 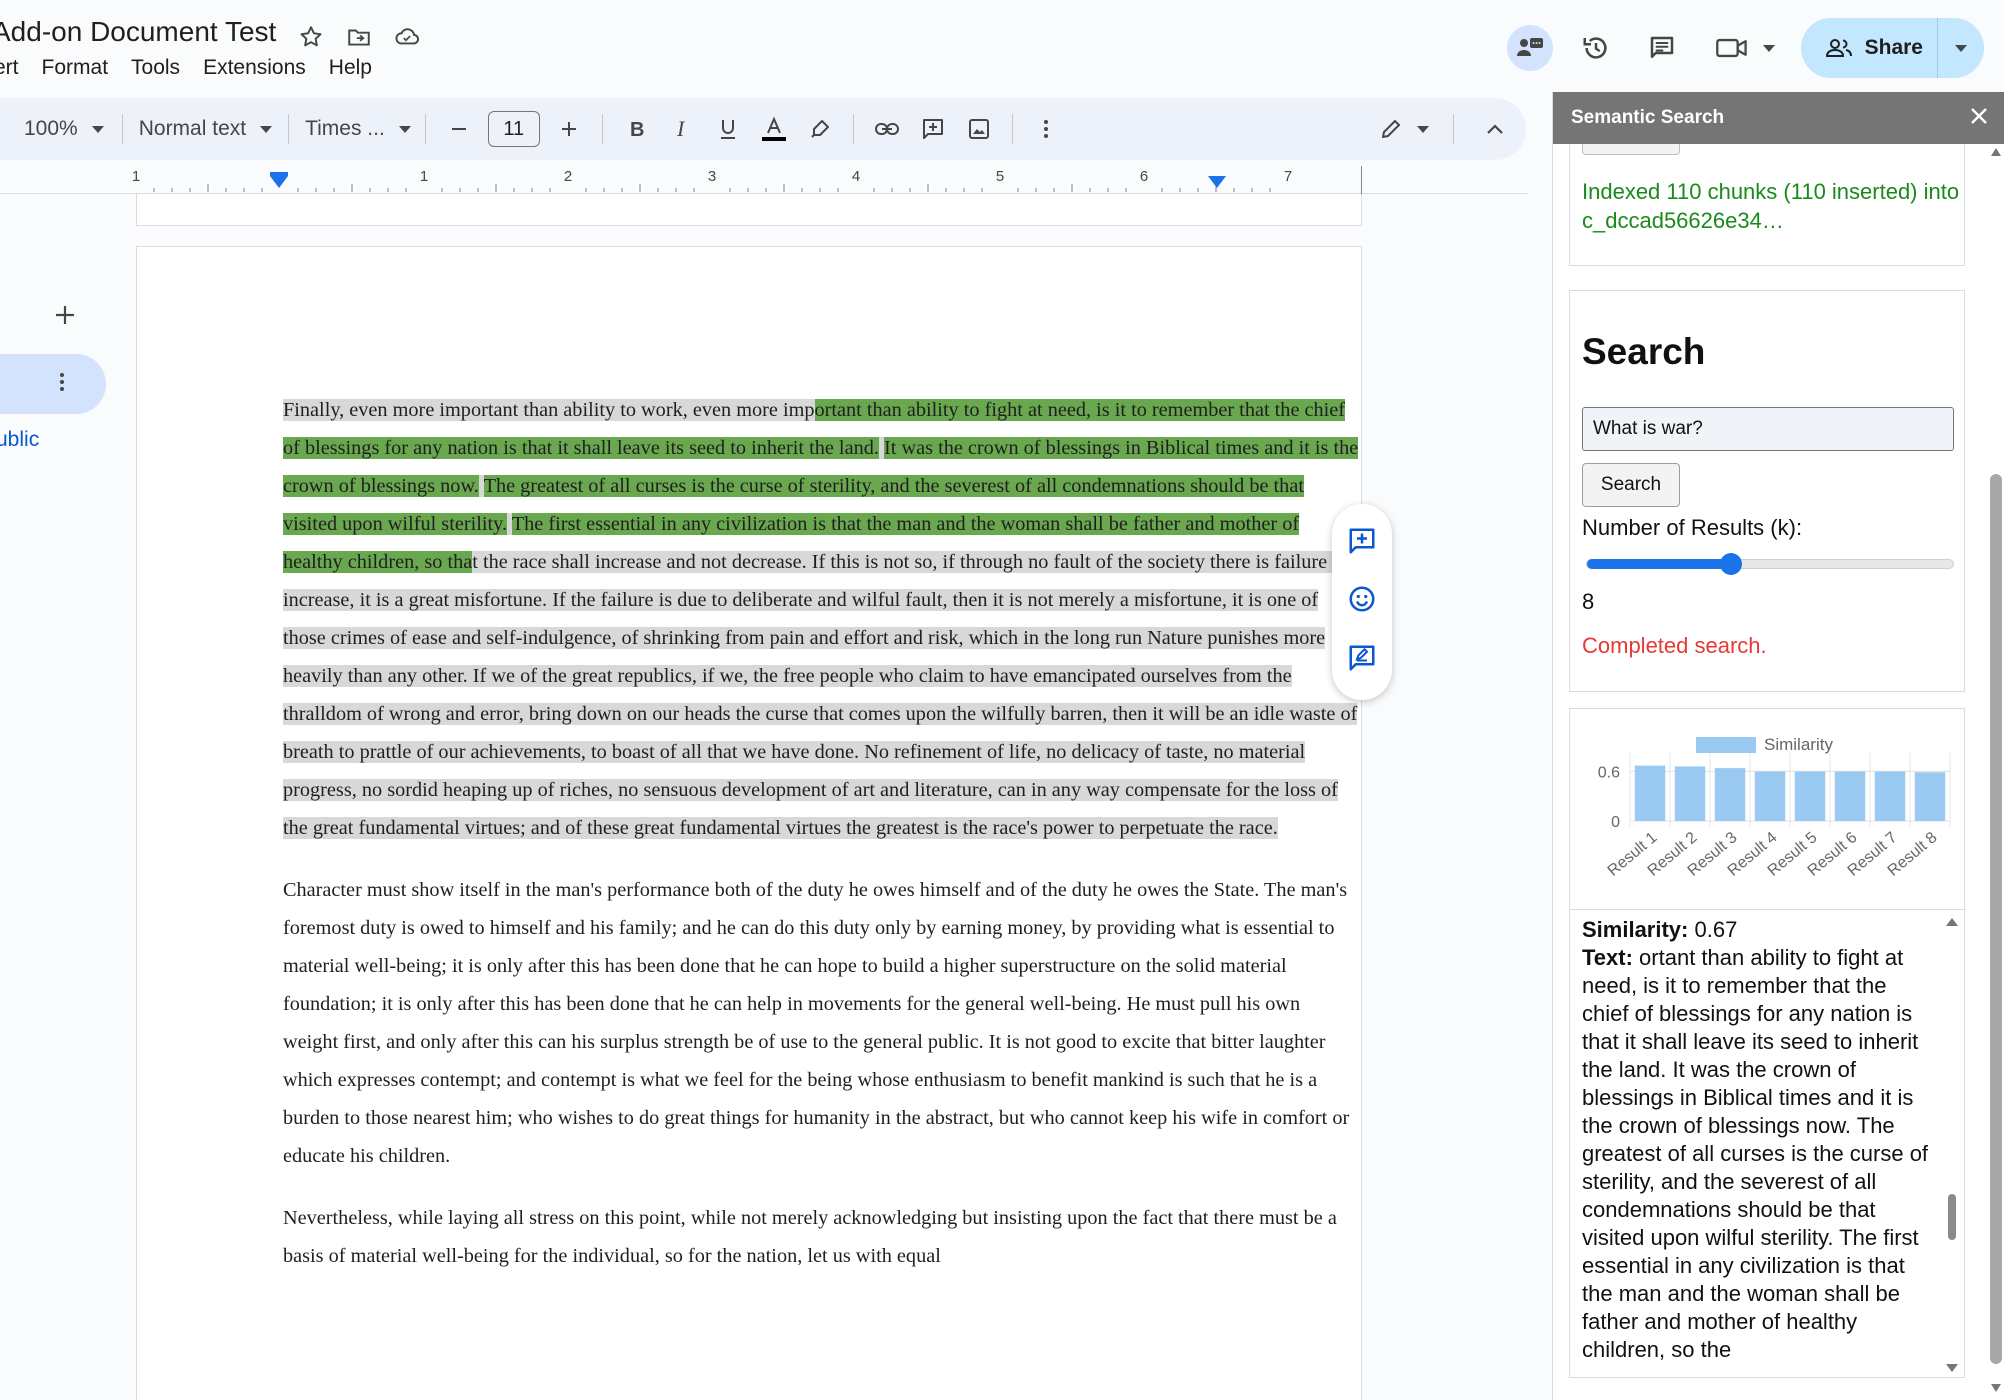 I want to click on sidebar-title: Semantic Search, so click(x=1648, y=117).